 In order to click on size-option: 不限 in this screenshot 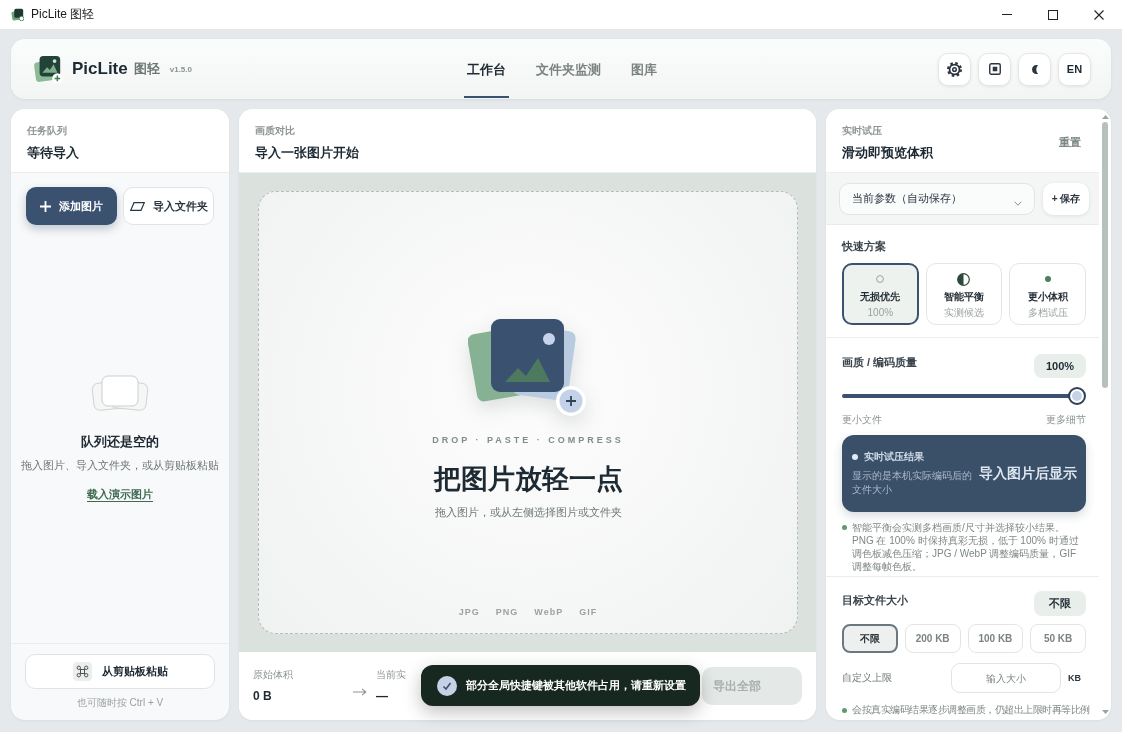, I will do `click(870, 638)`.